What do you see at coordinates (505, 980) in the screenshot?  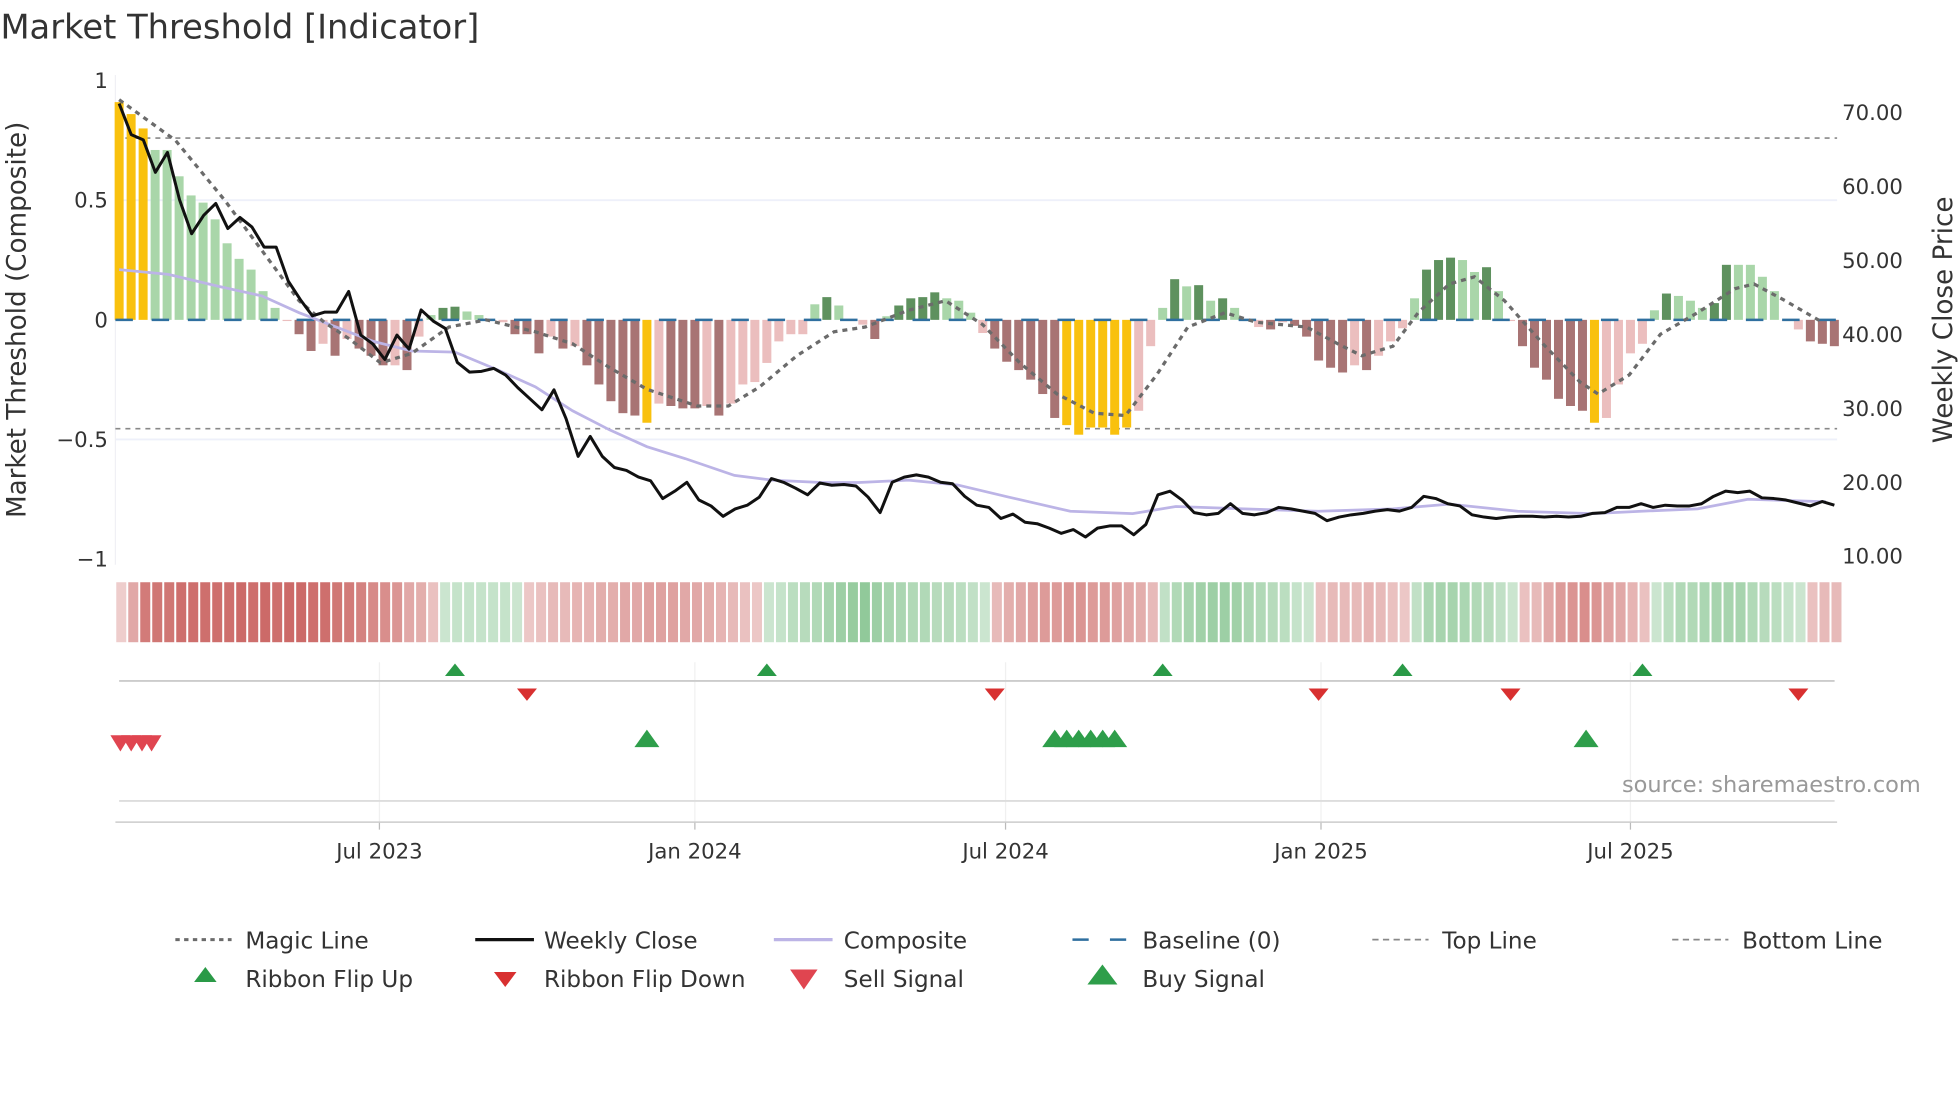 I see `triangle-down-icon` at bounding box center [505, 980].